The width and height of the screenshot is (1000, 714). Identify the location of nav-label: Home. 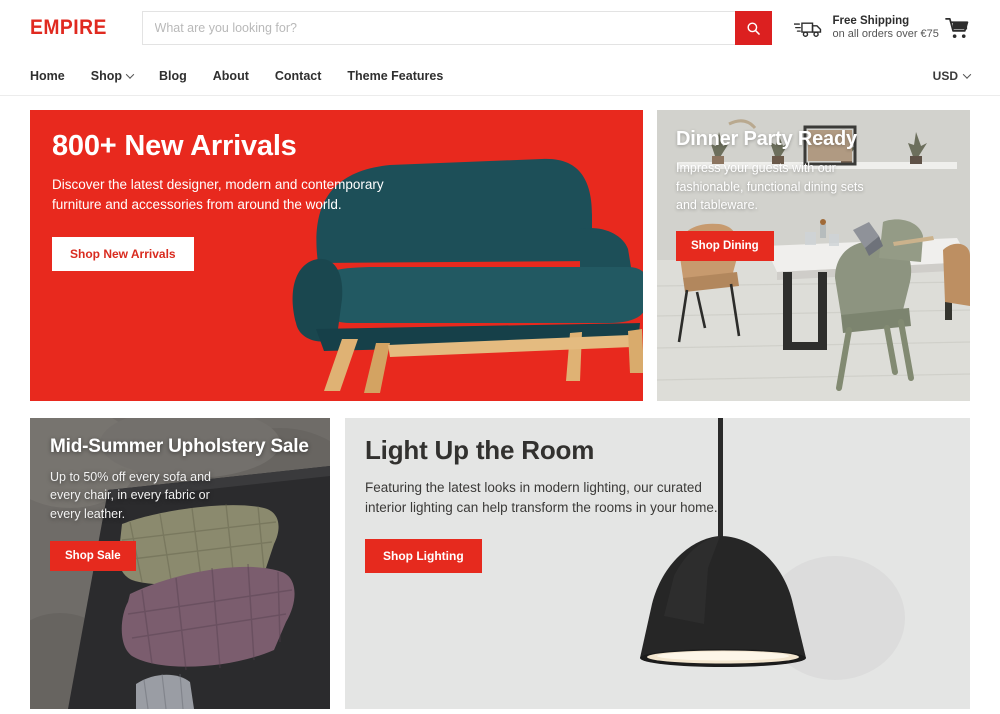
(47, 75).